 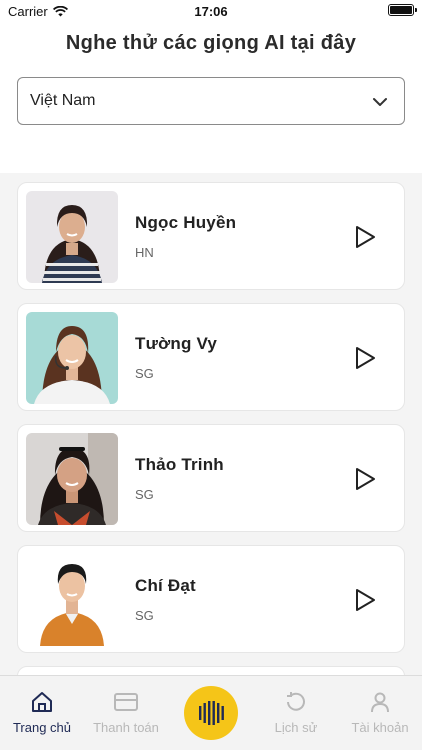 What do you see at coordinates (211, 101) in the screenshot?
I see `region-dropdown: Việt Nam` at bounding box center [211, 101].